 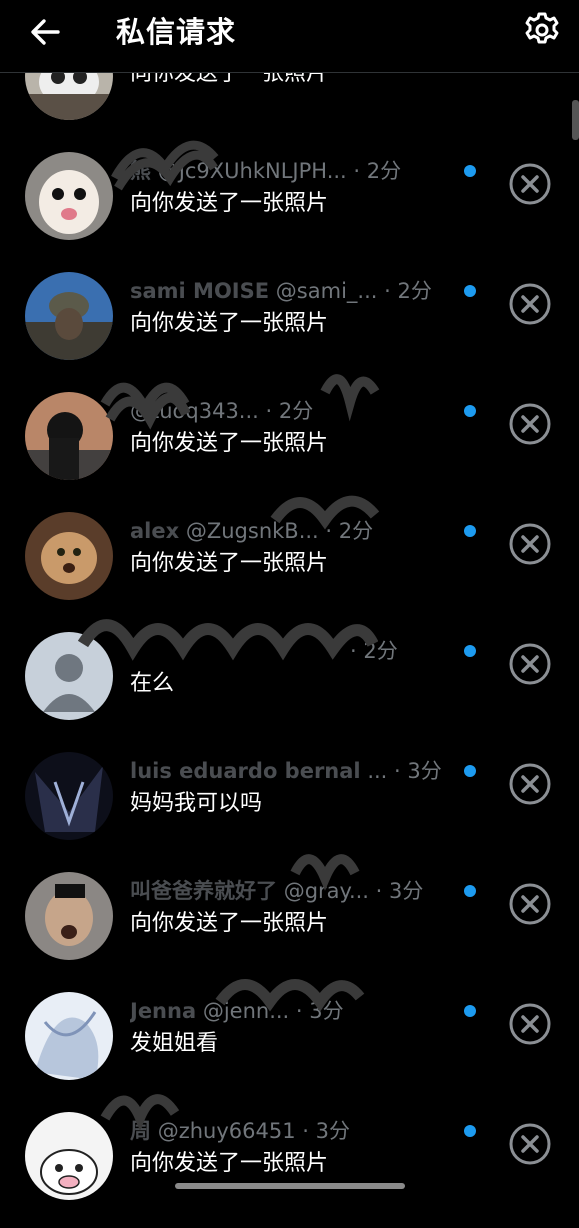 I want to click on sender-name: alex, so click(x=155, y=531).